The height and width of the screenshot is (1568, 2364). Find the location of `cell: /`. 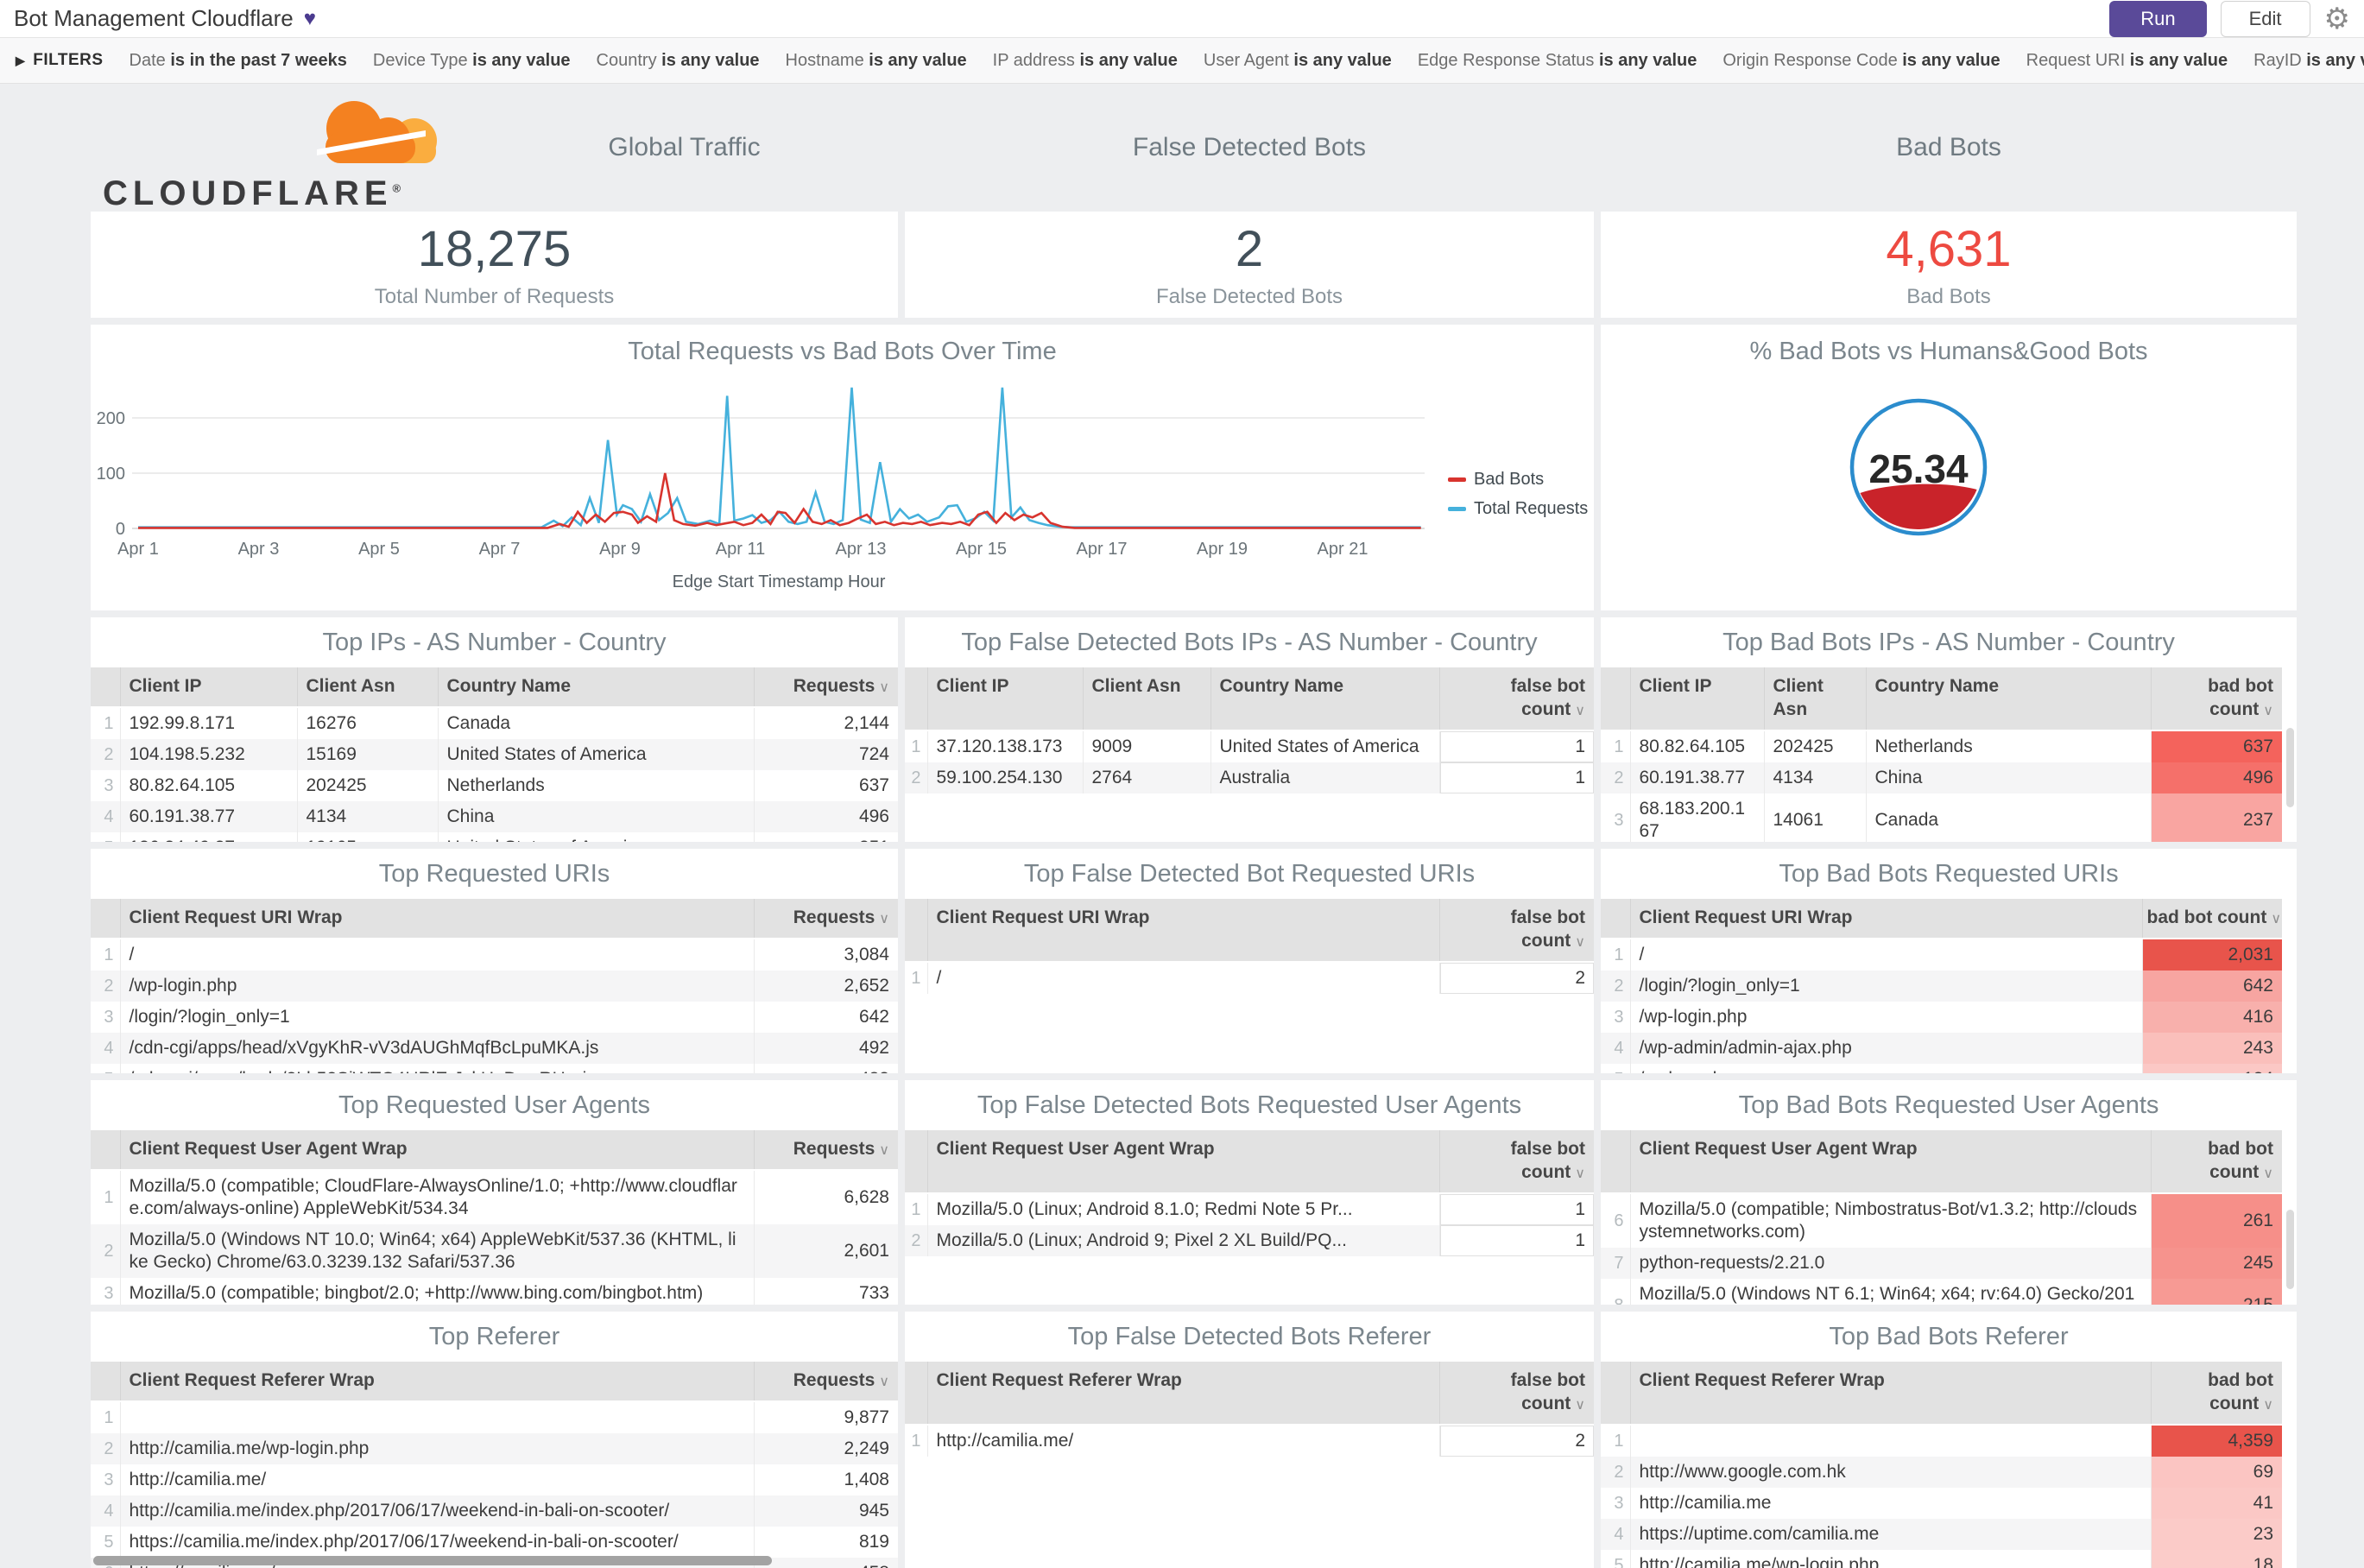

cell: / is located at coordinates (1885, 955).